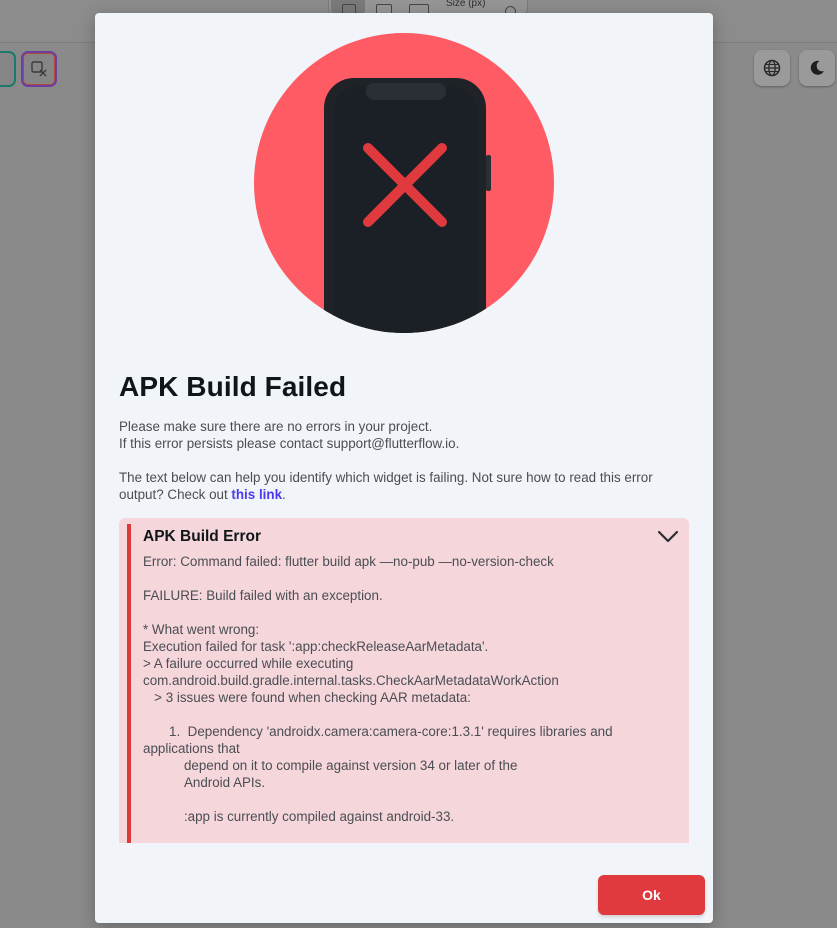 Image resolution: width=837 pixels, height=928 pixels. I want to click on widget-tool-icon, so click(39, 69).